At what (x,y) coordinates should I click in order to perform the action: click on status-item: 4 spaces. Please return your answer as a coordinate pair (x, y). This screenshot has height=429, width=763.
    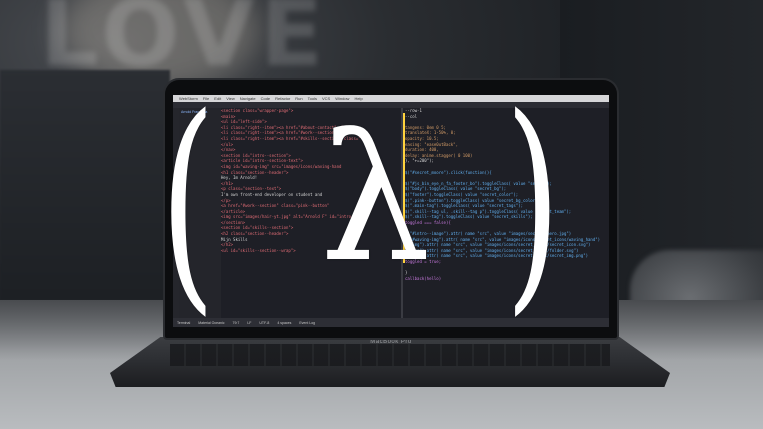
    Looking at the image, I should click on (284, 323).